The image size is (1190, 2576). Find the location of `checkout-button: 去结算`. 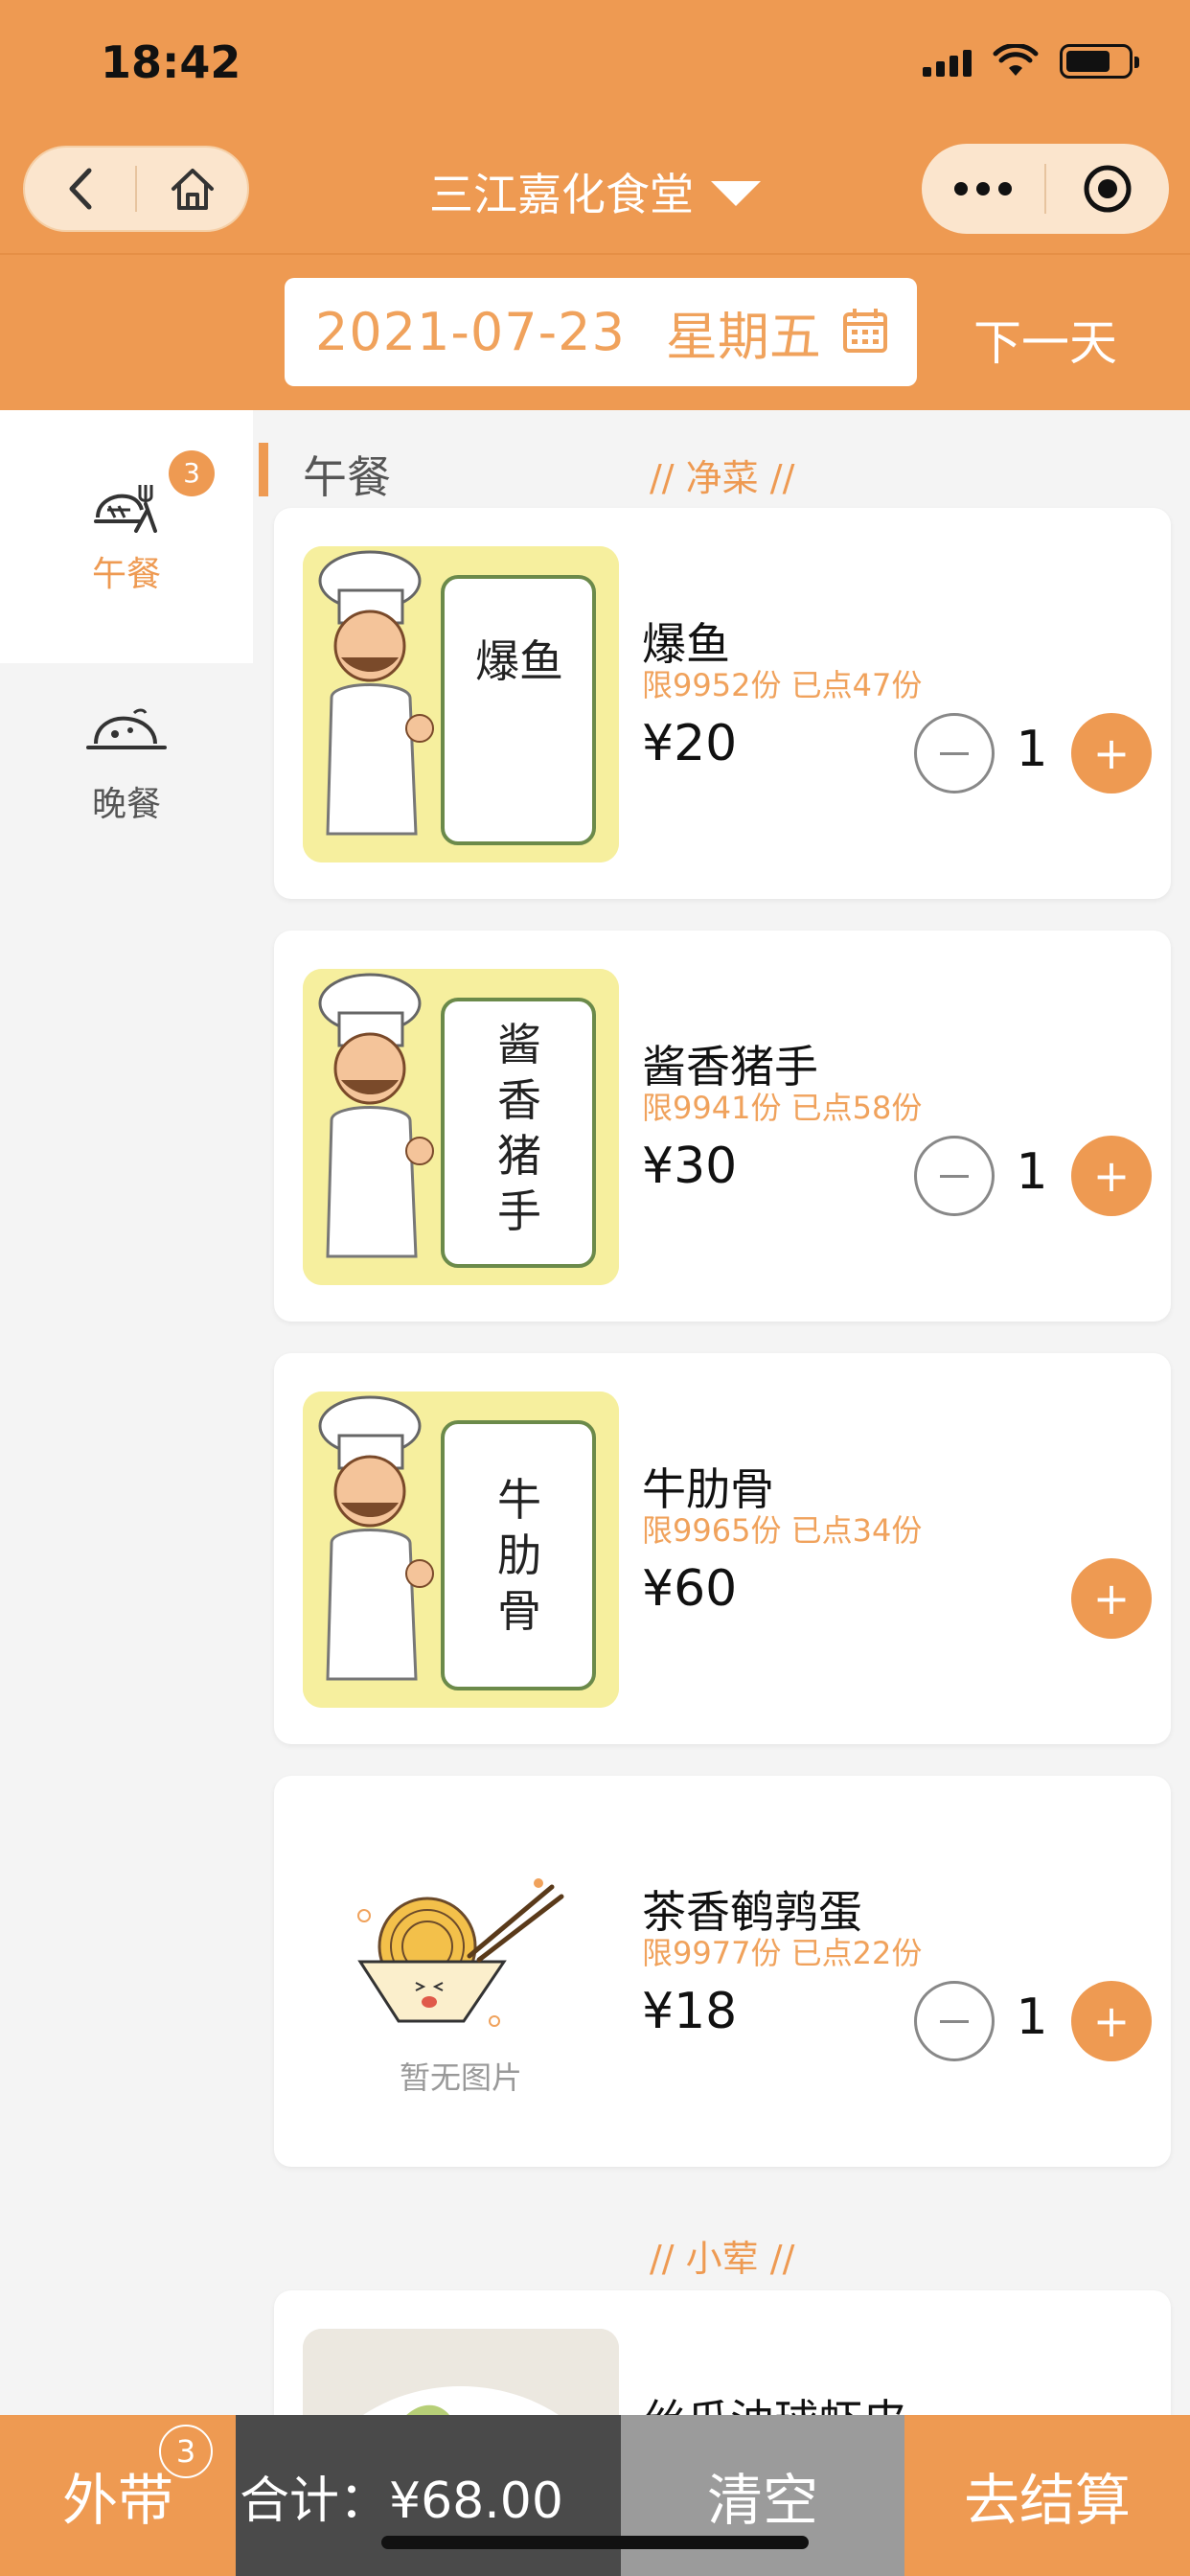

checkout-button: 去结算 is located at coordinates (1047, 2495).